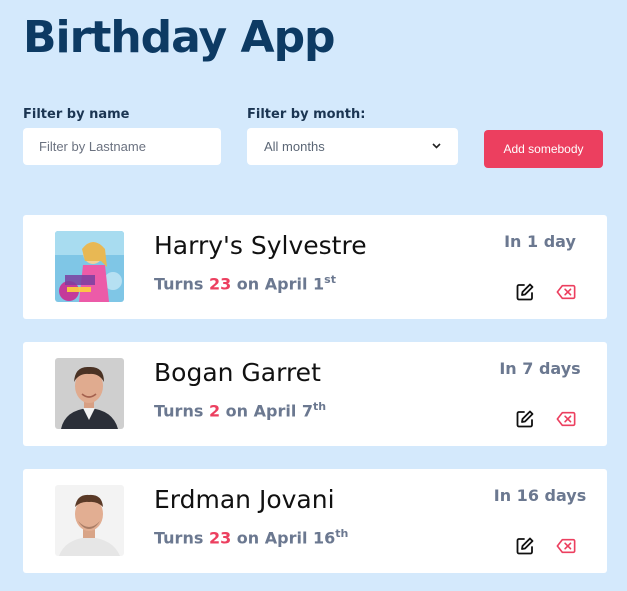 The height and width of the screenshot is (591, 627). Describe the element at coordinates (543, 149) in the screenshot. I see `add-somebody-button: Add somebody` at that location.